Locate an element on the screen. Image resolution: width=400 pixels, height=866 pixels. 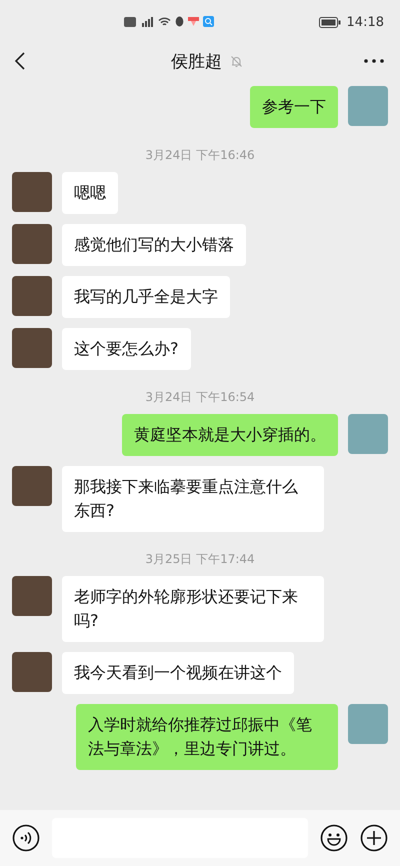
message-bubble: 我写的几乎全是大字 is located at coordinates (146, 297).